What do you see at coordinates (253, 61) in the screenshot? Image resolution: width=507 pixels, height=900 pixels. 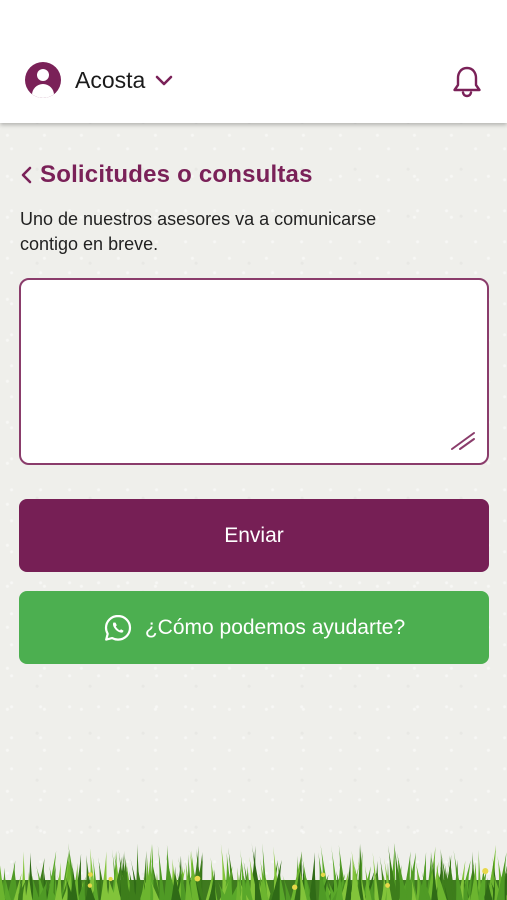 I see `top-app-bar: Acosta` at bounding box center [253, 61].